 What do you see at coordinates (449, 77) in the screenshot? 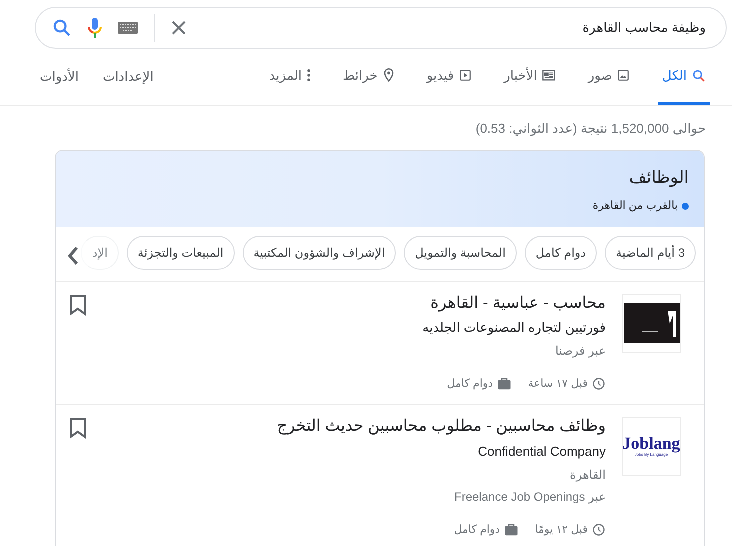
I see `tab: فيديو` at bounding box center [449, 77].